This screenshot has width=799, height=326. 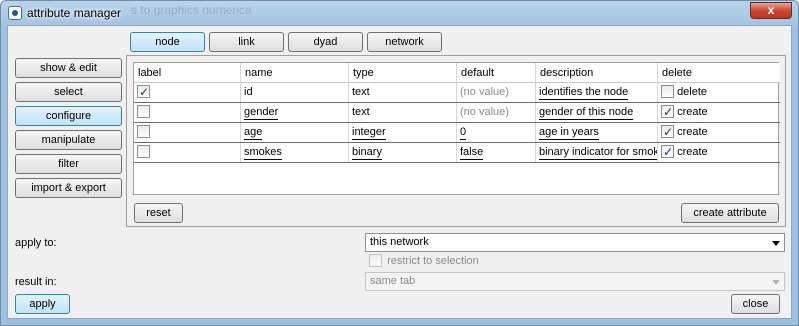 What do you see at coordinates (403, 73) in the screenshot?
I see `column-header-type: type` at bounding box center [403, 73].